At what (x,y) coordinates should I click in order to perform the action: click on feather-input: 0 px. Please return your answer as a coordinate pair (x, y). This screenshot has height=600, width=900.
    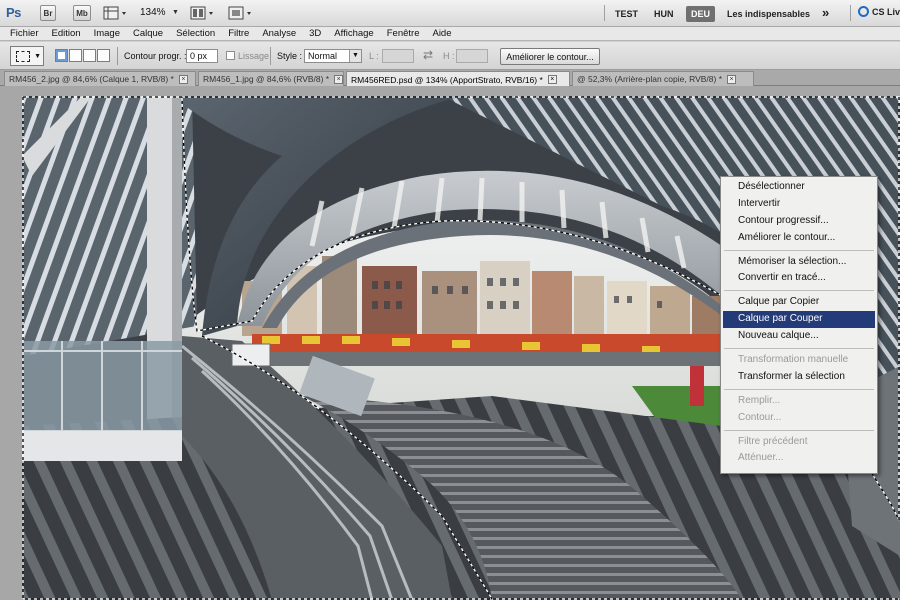
    Looking at the image, I should click on (202, 56).